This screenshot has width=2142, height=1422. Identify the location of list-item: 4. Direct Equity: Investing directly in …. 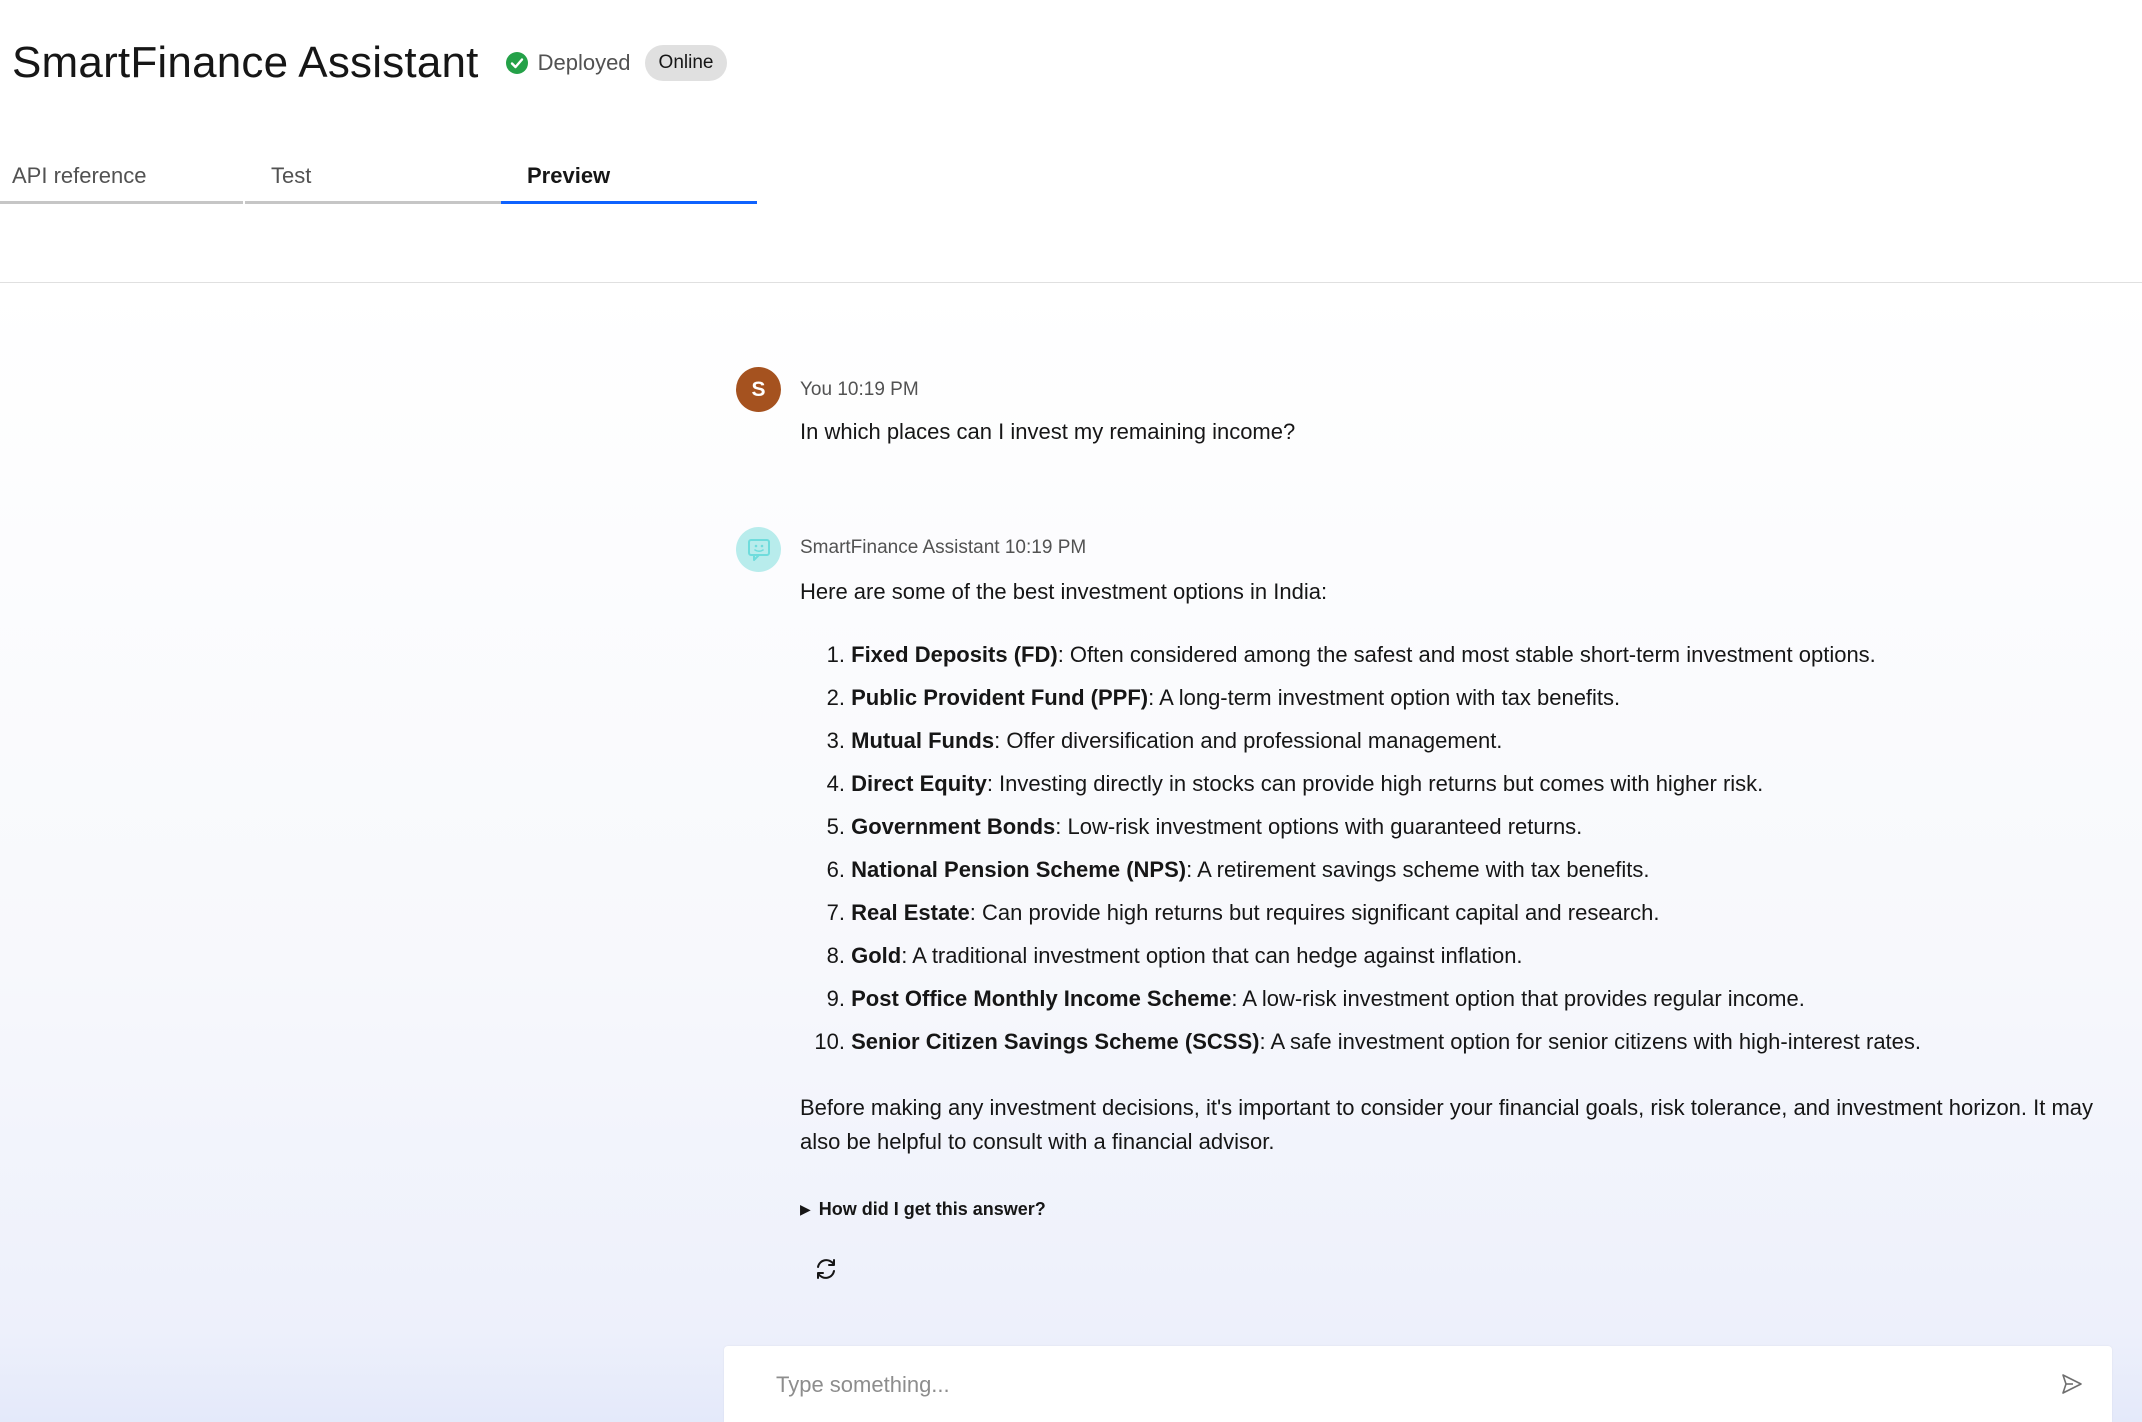
(1360, 783).